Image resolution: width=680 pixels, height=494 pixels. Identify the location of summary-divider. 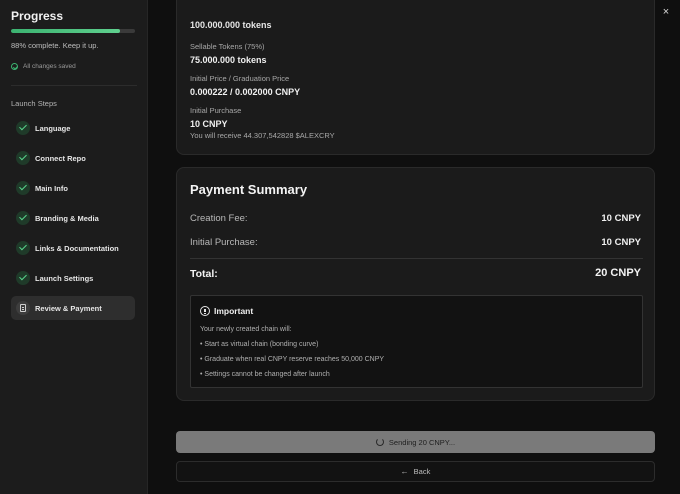
(416, 258).